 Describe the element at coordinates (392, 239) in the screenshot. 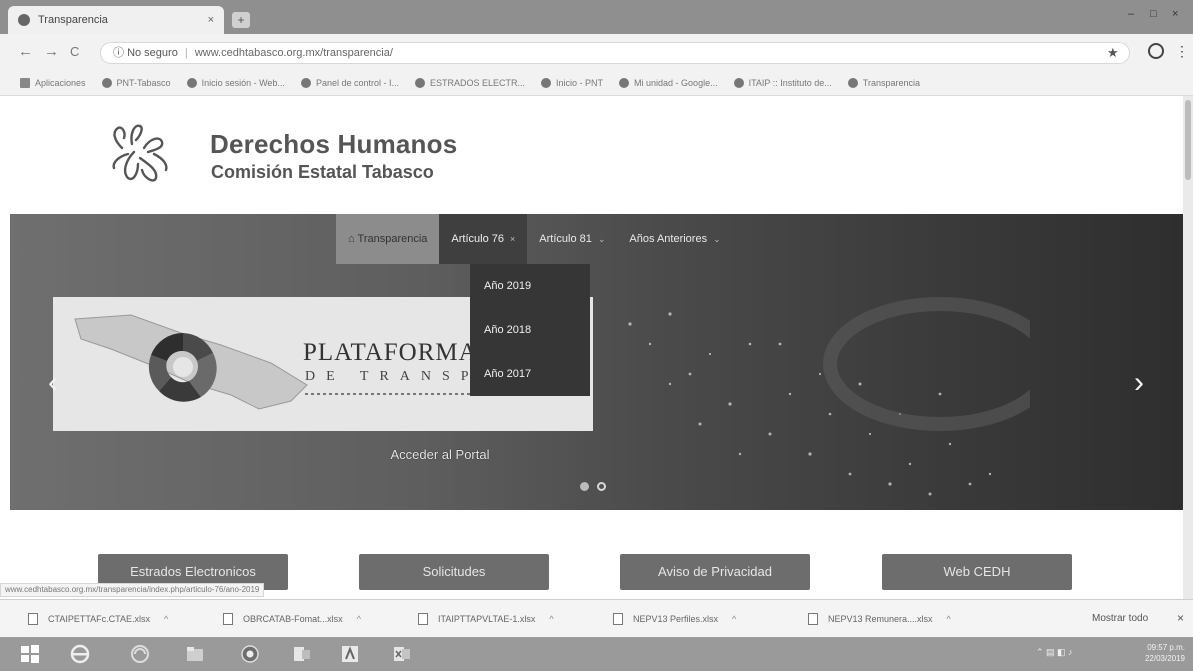

I see `nav-label: Transparencia` at that location.